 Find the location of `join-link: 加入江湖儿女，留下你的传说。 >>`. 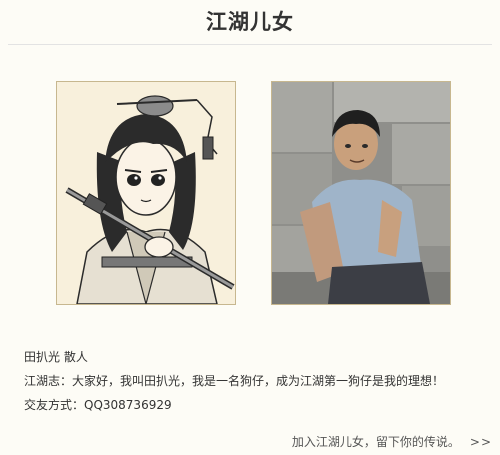

join-link: 加入江湖儿女，留下你的传说。 >> is located at coordinates (392, 441).